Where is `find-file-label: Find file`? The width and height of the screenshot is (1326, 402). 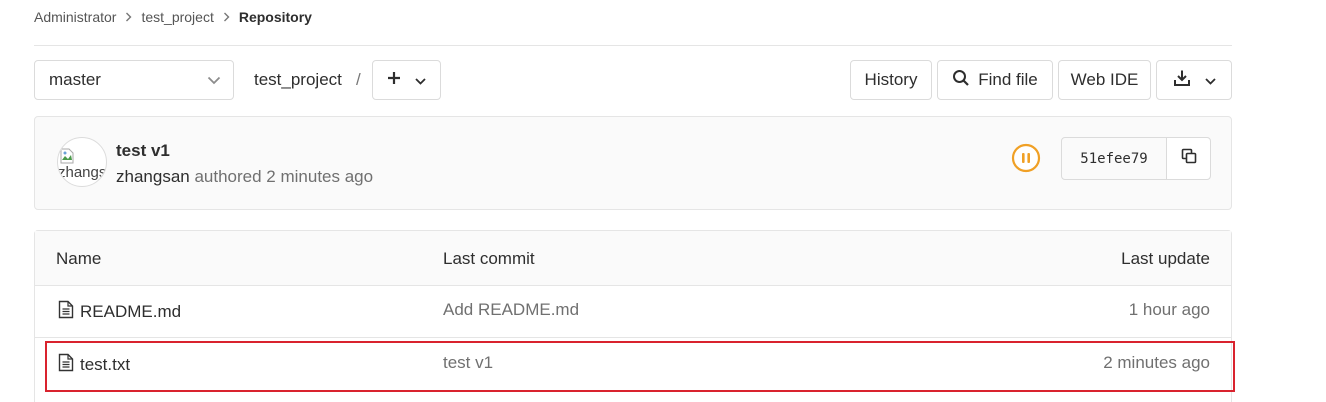 find-file-label: Find file is located at coordinates (1008, 79).